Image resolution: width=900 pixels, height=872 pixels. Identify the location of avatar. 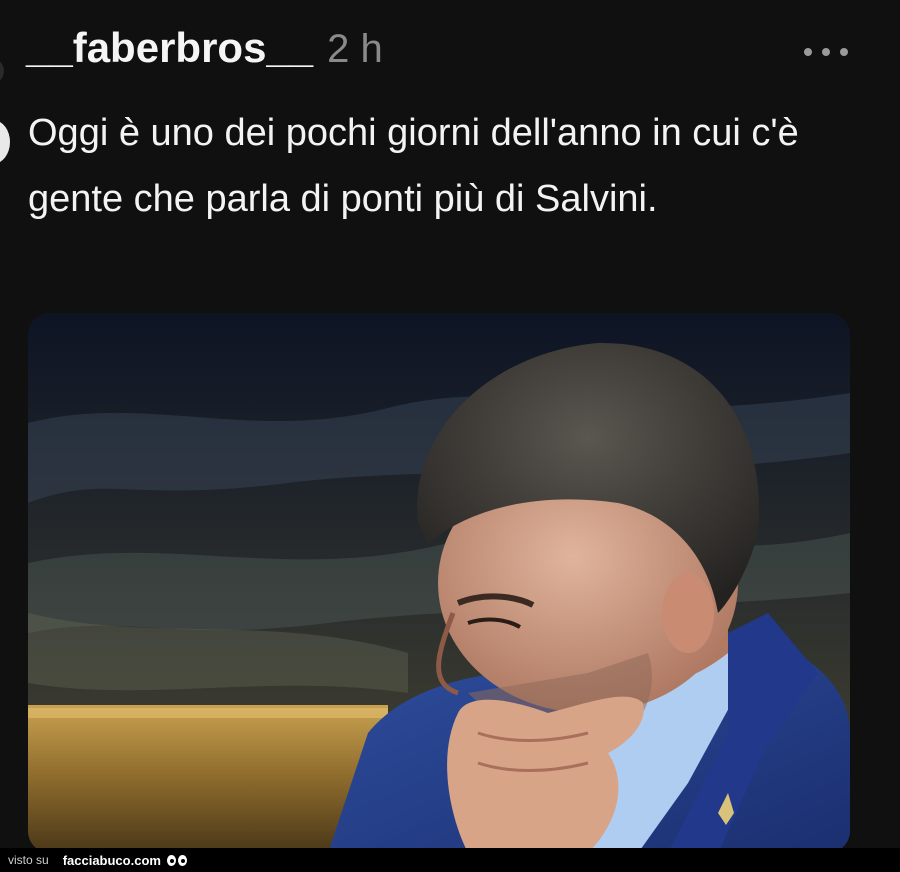
(5, 142).